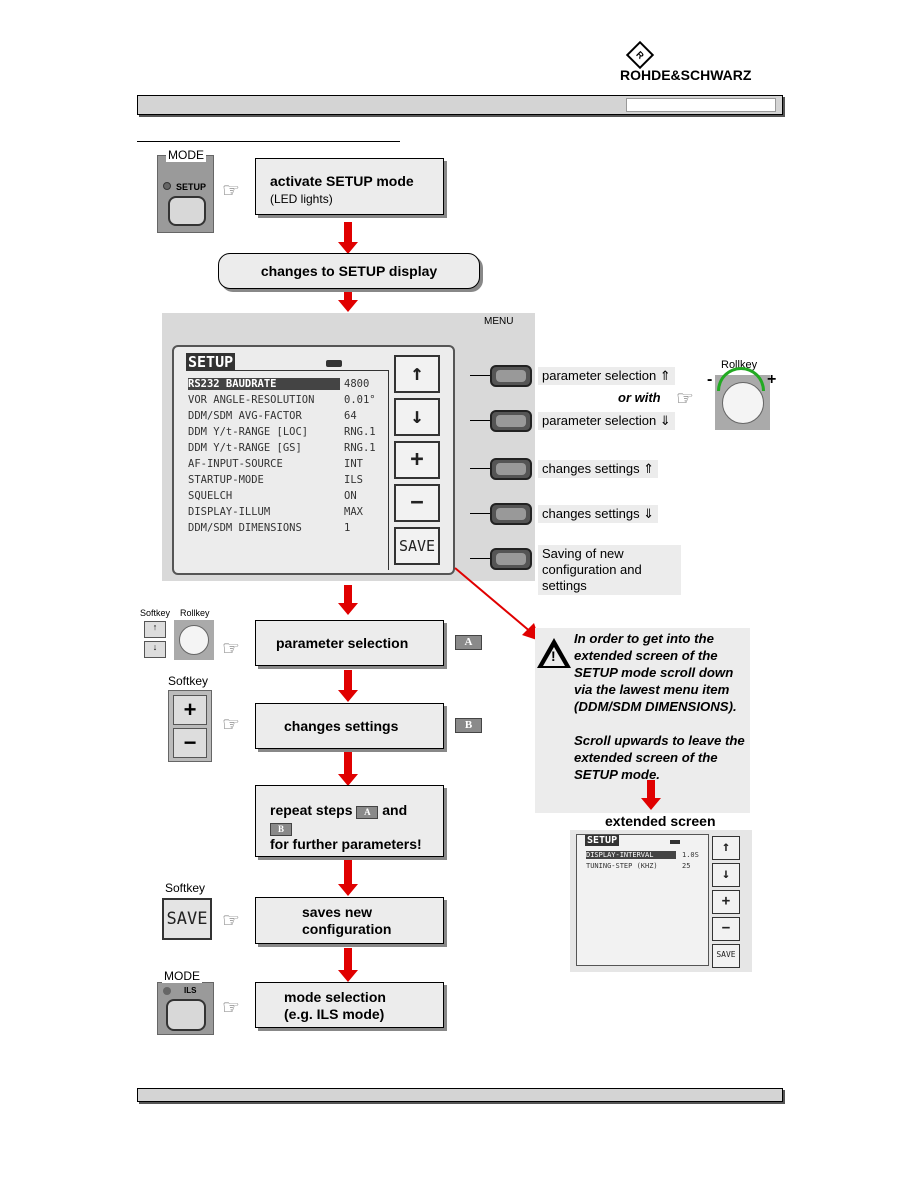 The image size is (918, 1188). Describe the element at coordinates (155, 634) in the screenshot. I see `softkey-arrows: Softkey ↑ ↓` at that location.